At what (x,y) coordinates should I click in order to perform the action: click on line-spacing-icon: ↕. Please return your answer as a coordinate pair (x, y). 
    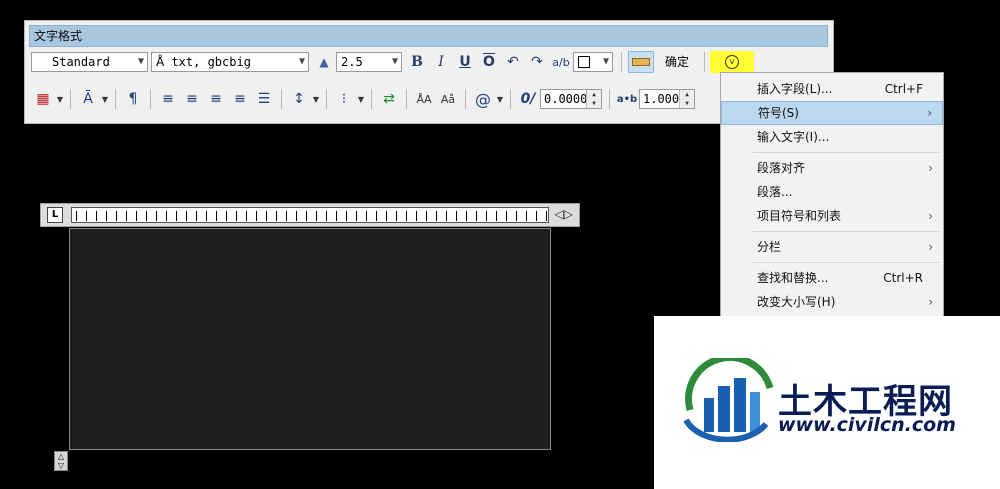
    Looking at the image, I should click on (299, 99).